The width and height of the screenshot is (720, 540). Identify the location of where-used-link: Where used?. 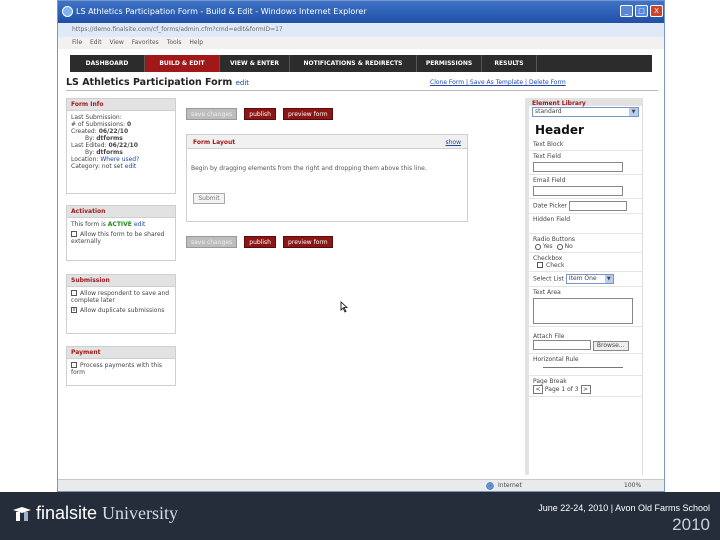
(119, 159).